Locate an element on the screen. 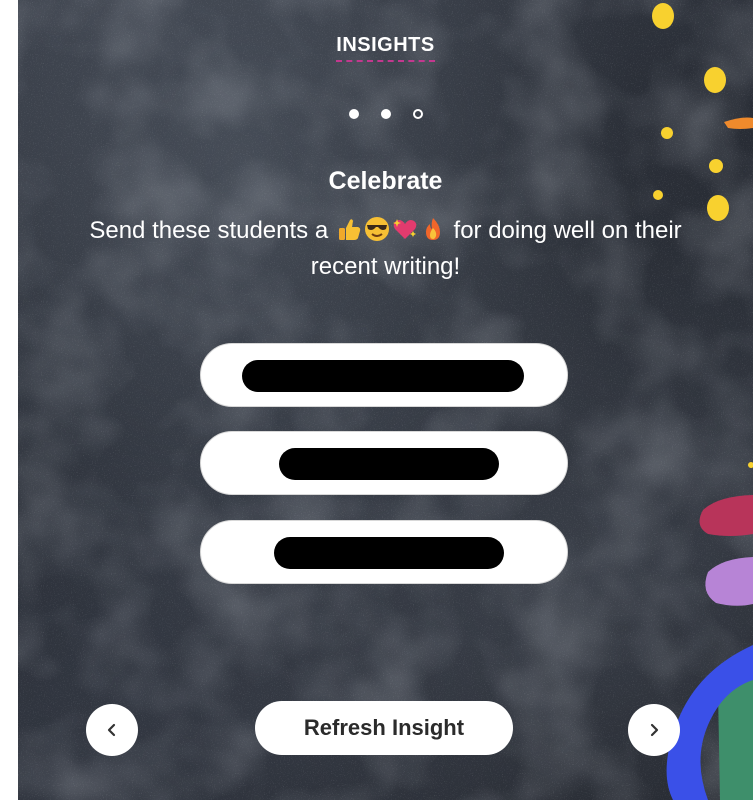 Image resolution: width=753 pixels, height=800 pixels. step-indicator is located at coordinates (385, 114).